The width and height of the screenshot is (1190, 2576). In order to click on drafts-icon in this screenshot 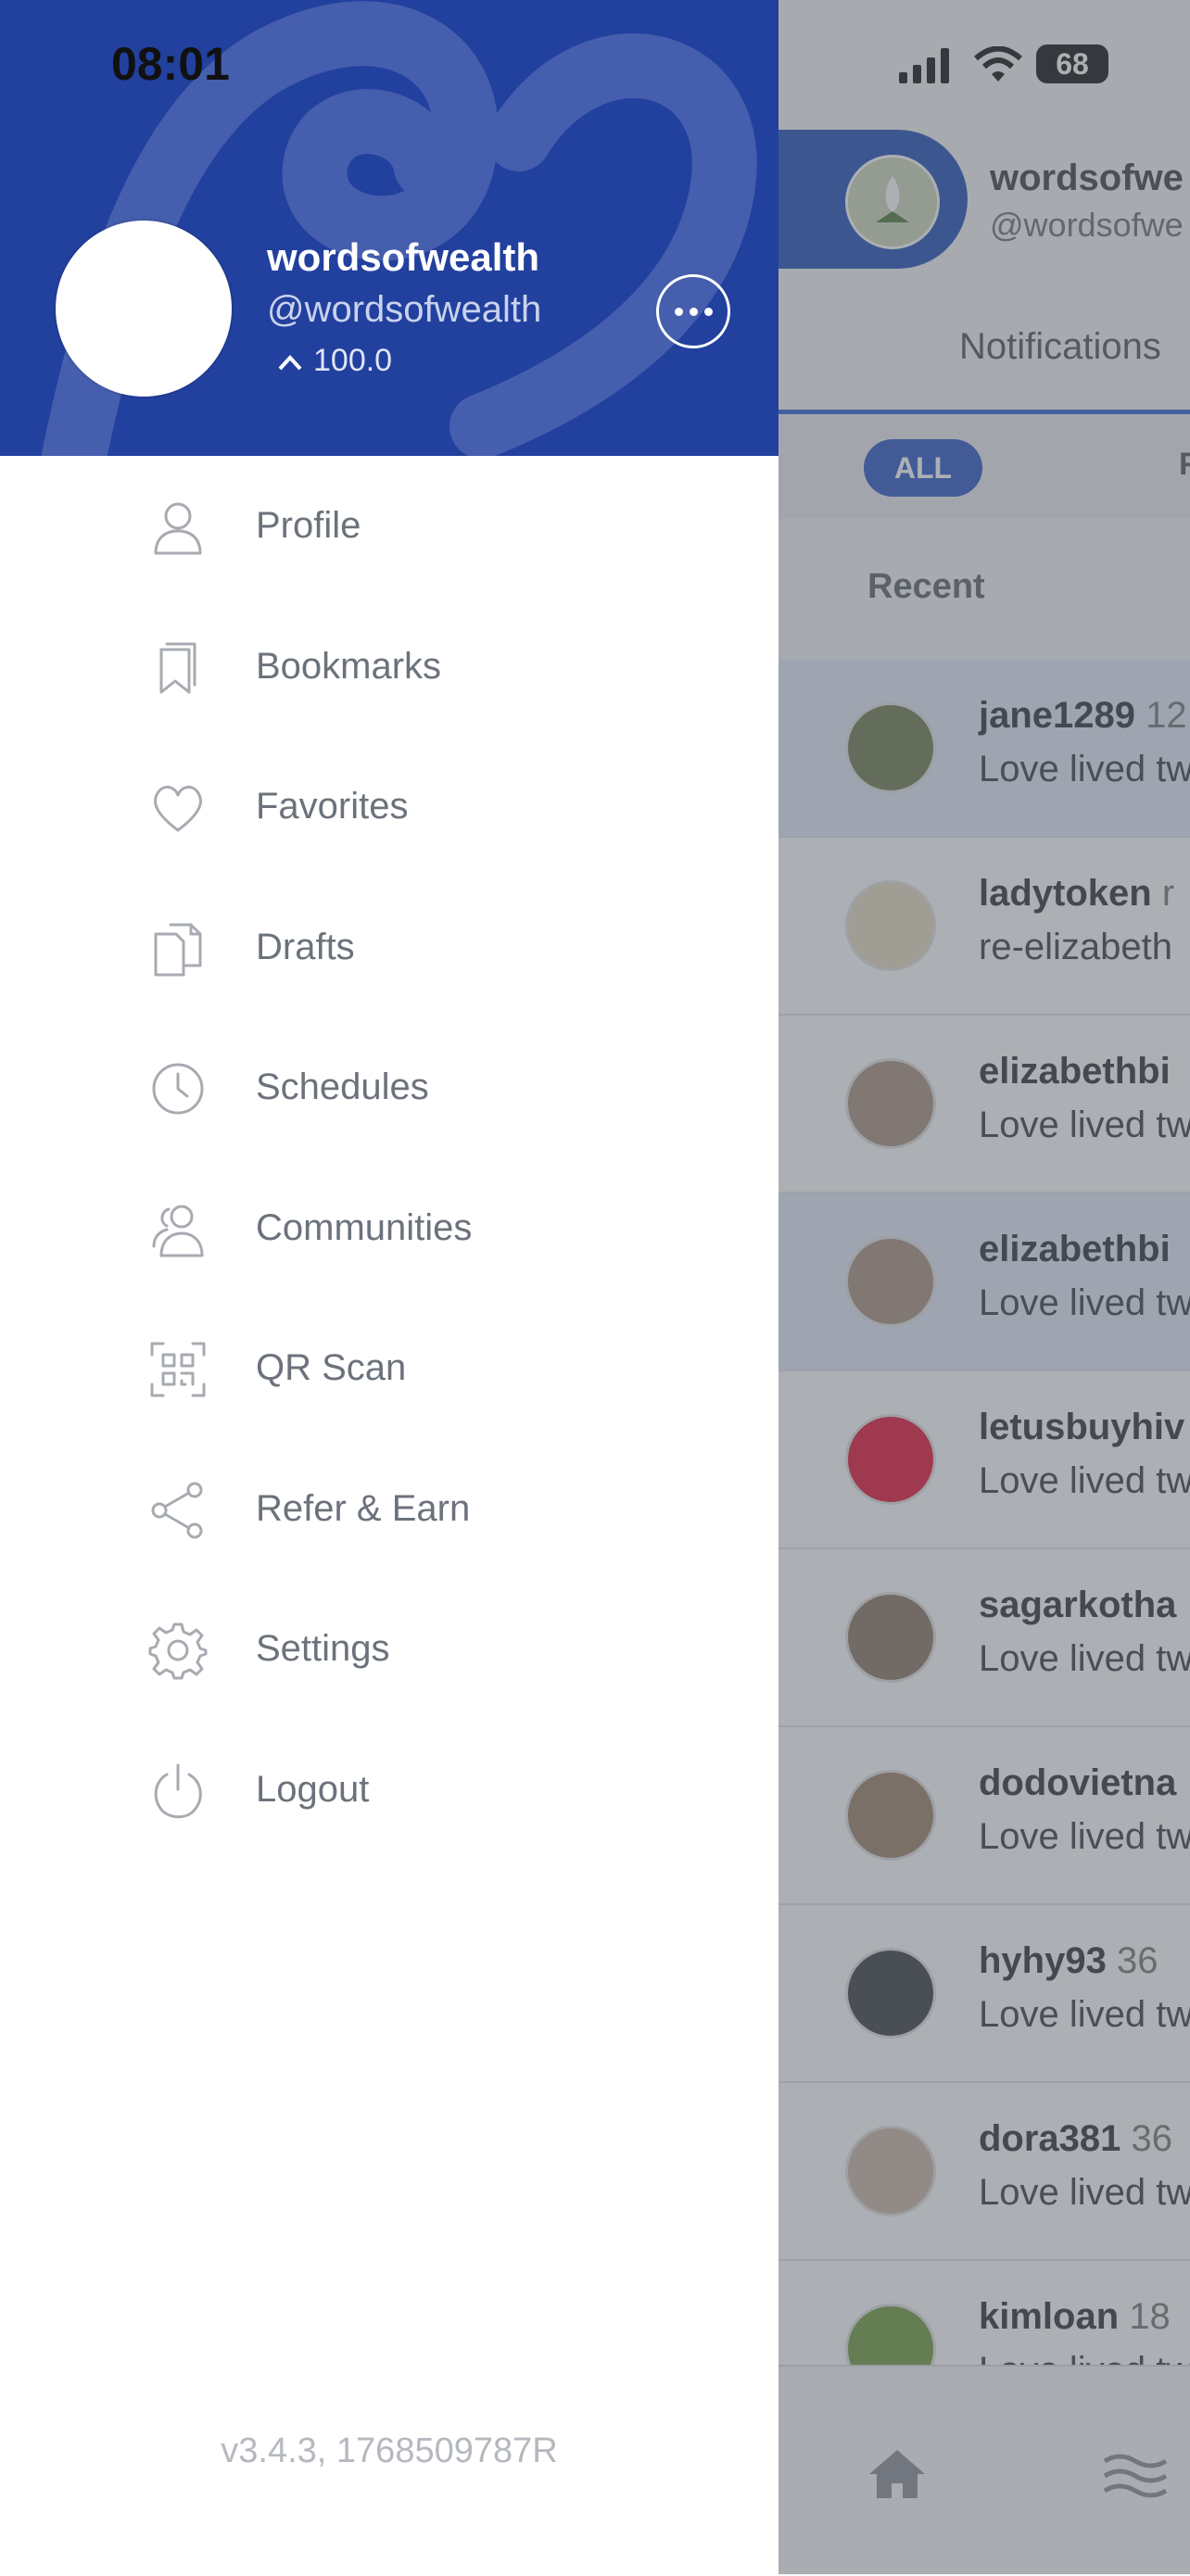, I will do `click(178, 949)`.